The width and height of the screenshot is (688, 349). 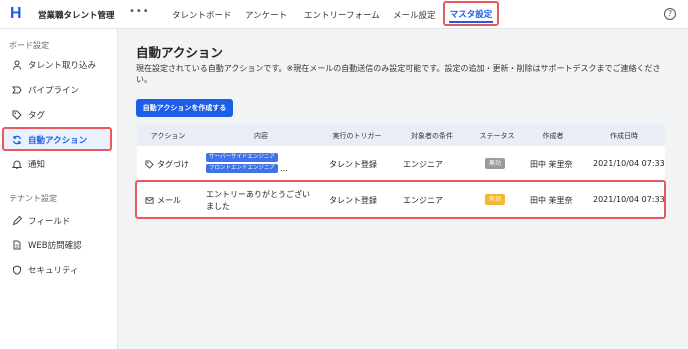 What do you see at coordinates (53, 271) in the screenshot?
I see `sidebar-item-label: セキュリティ` at bounding box center [53, 271].